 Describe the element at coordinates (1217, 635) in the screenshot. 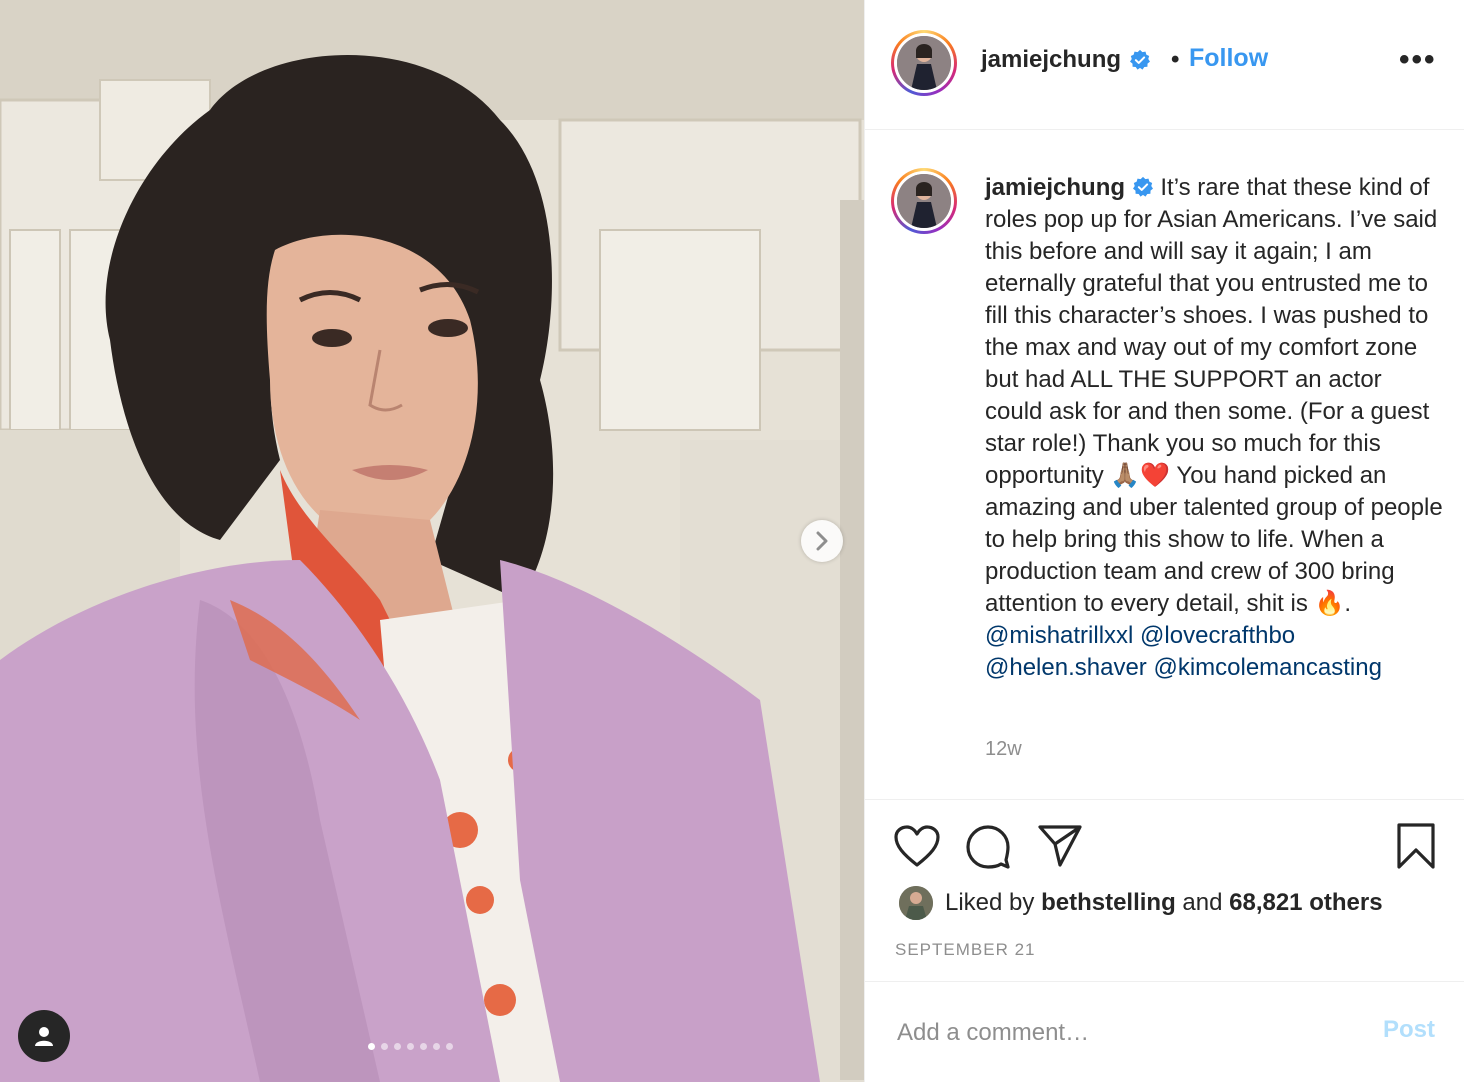

I see `mention-link: @lovecrafthbo` at that location.